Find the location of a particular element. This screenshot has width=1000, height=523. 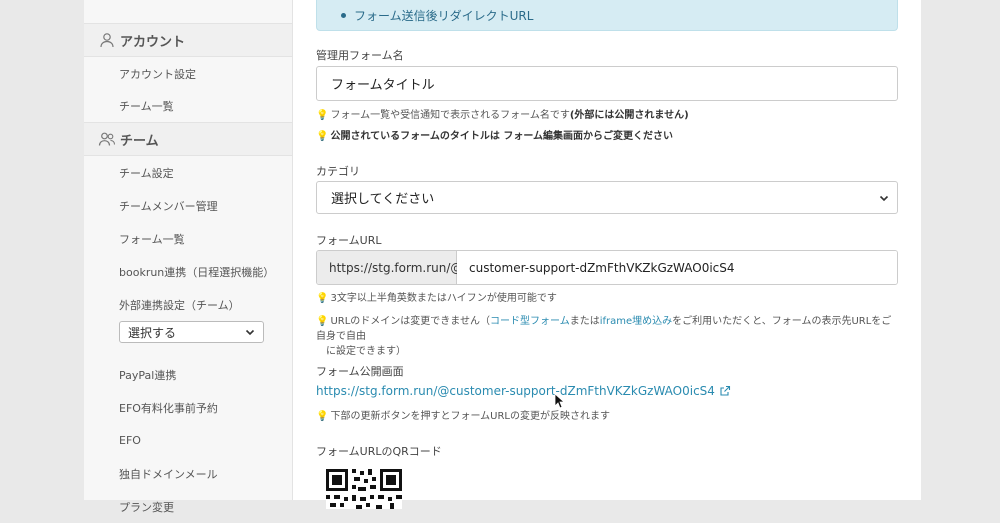

form-edit-link: フォーム編集画面 is located at coordinates (543, 136).